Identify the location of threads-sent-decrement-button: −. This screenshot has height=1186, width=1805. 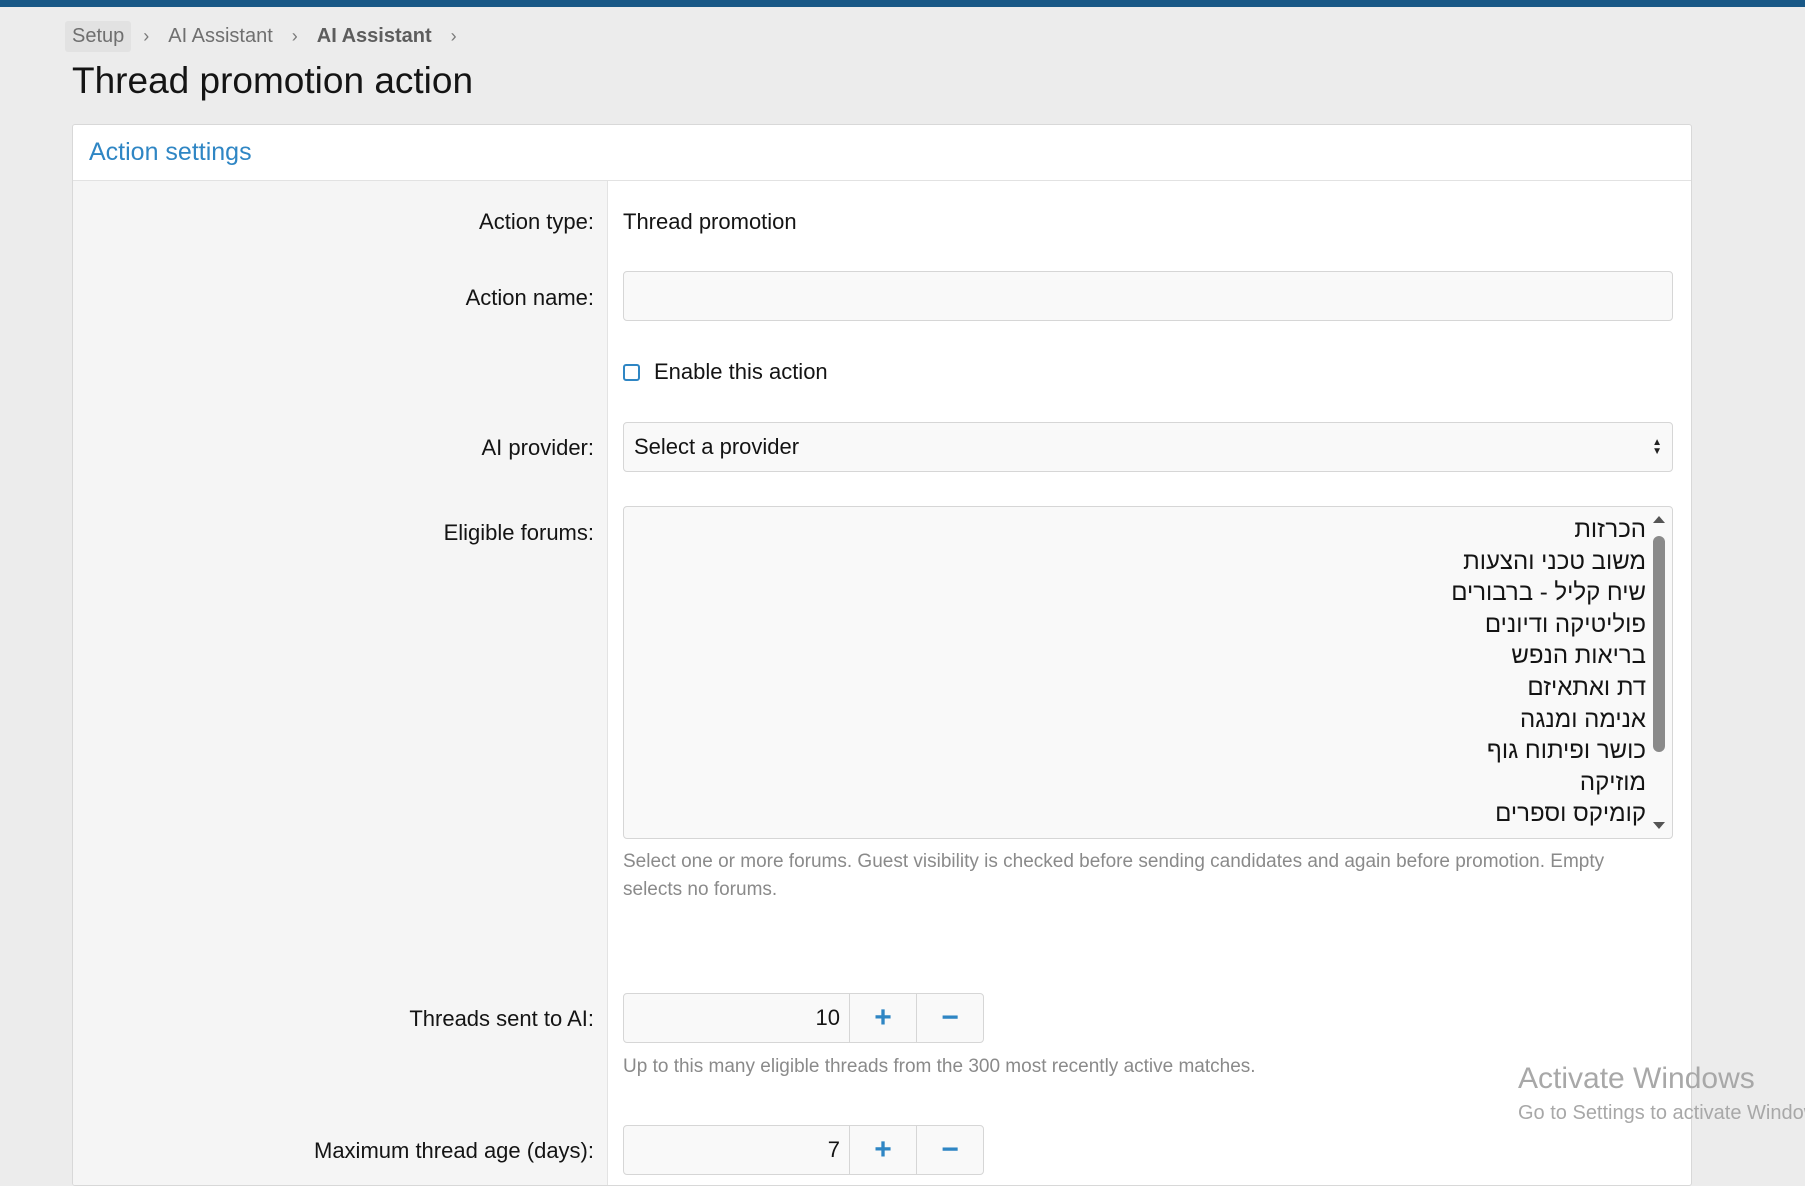
(949, 1018).